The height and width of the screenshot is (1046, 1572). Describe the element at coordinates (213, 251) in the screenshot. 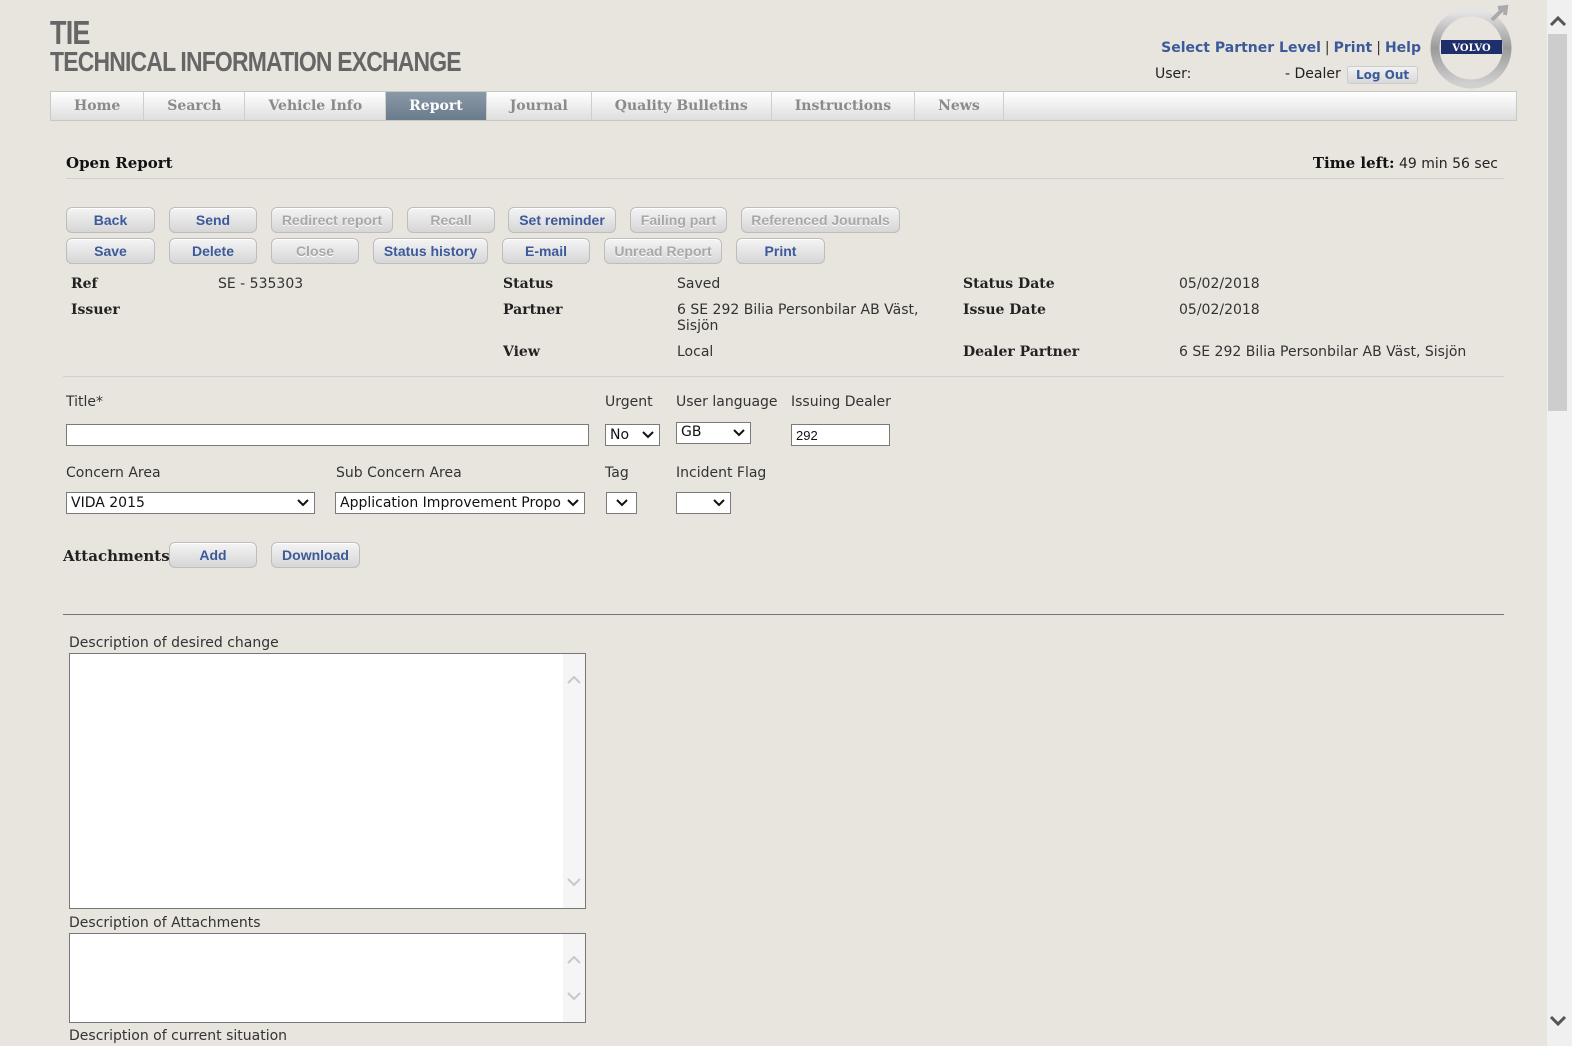

I see `delete-button: Delete` at that location.